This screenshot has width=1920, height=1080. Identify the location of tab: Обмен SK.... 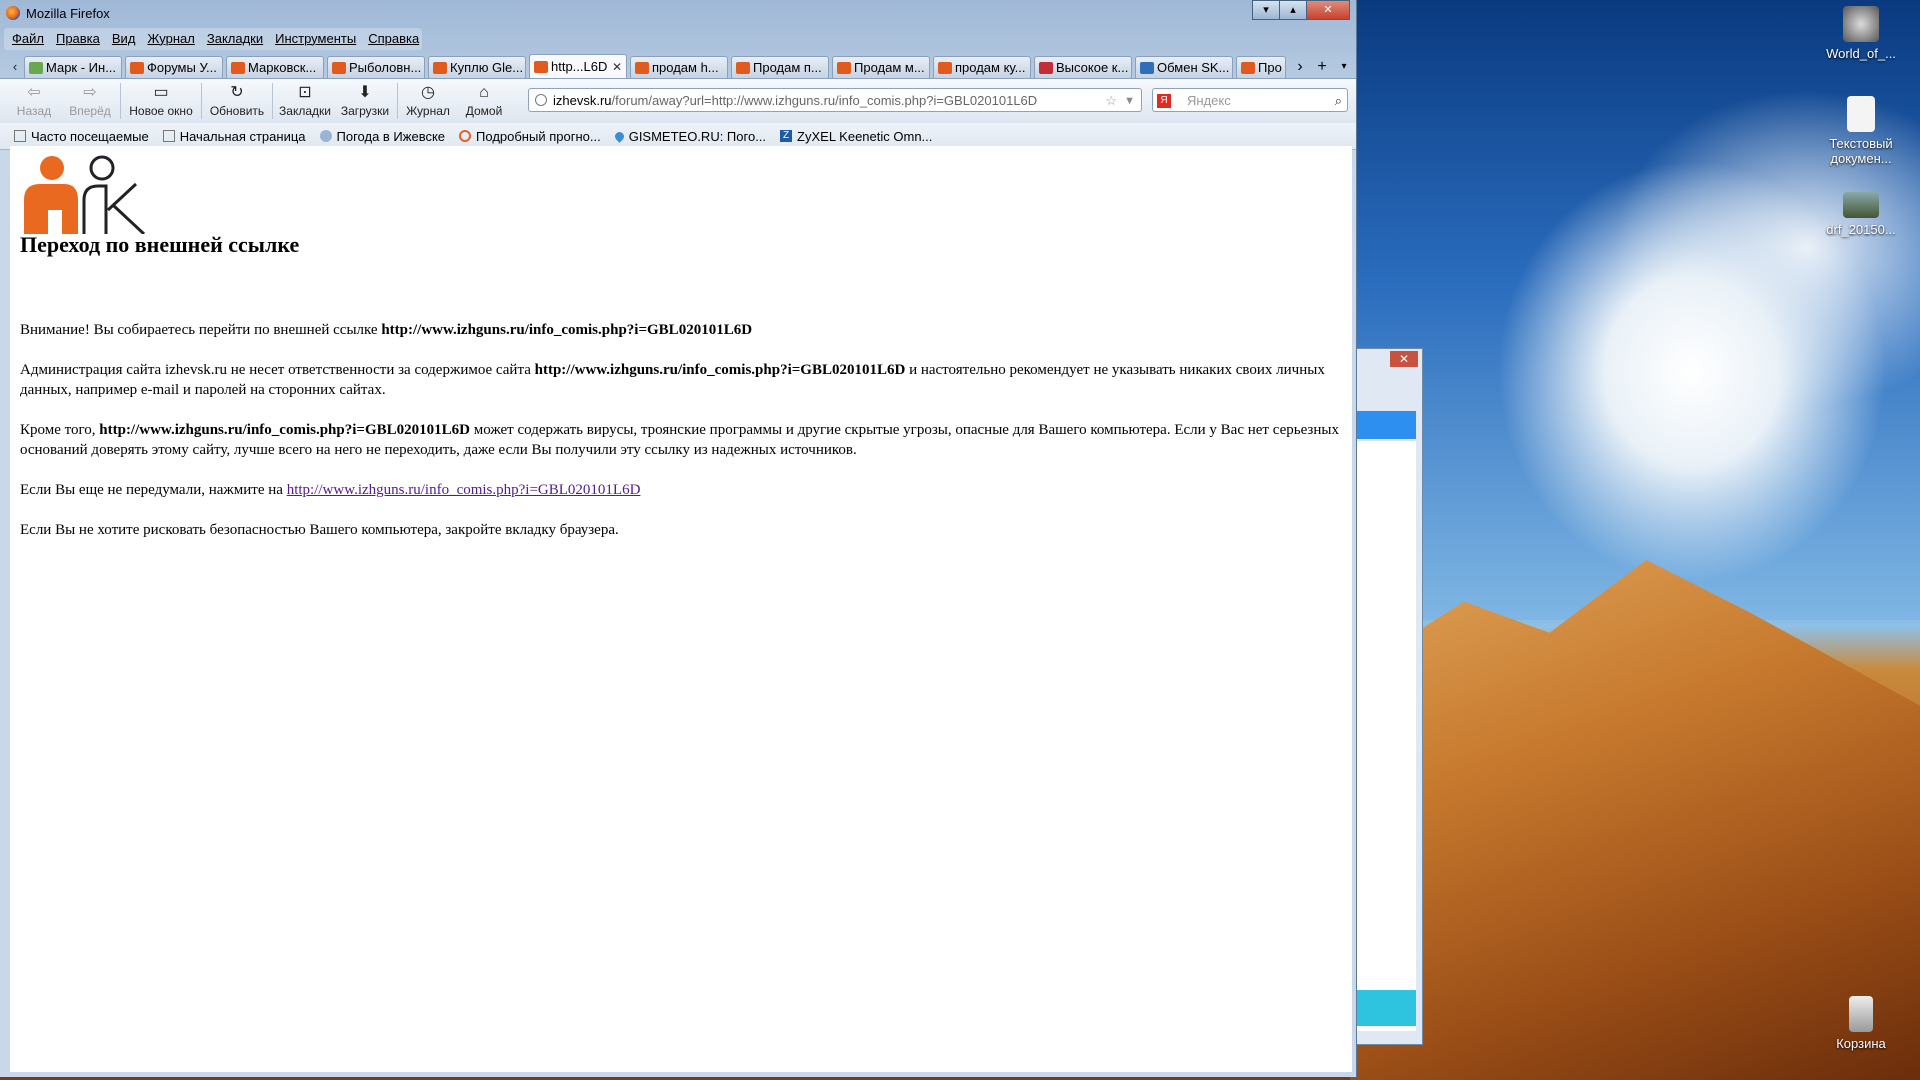
(1184, 67).